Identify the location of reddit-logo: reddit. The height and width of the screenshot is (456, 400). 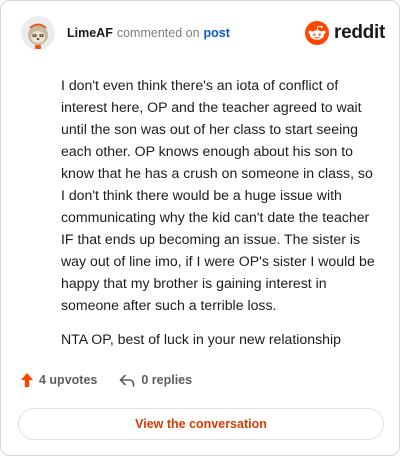
(345, 33).